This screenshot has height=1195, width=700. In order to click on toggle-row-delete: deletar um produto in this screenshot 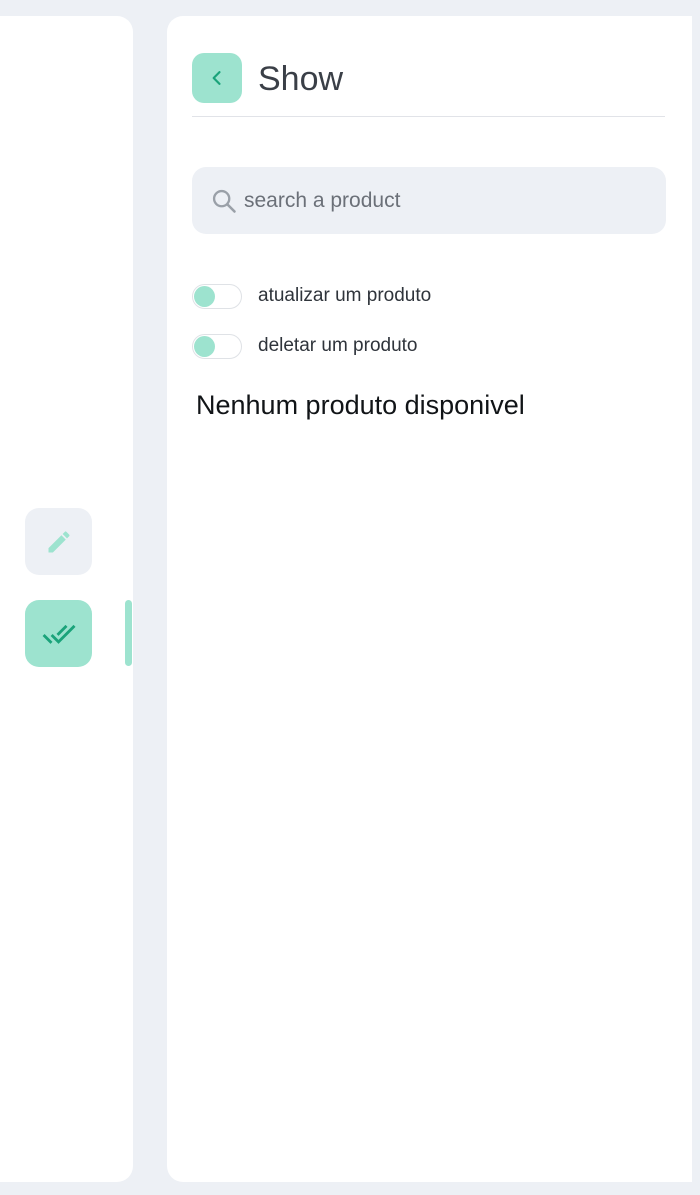, I will do `click(305, 346)`.